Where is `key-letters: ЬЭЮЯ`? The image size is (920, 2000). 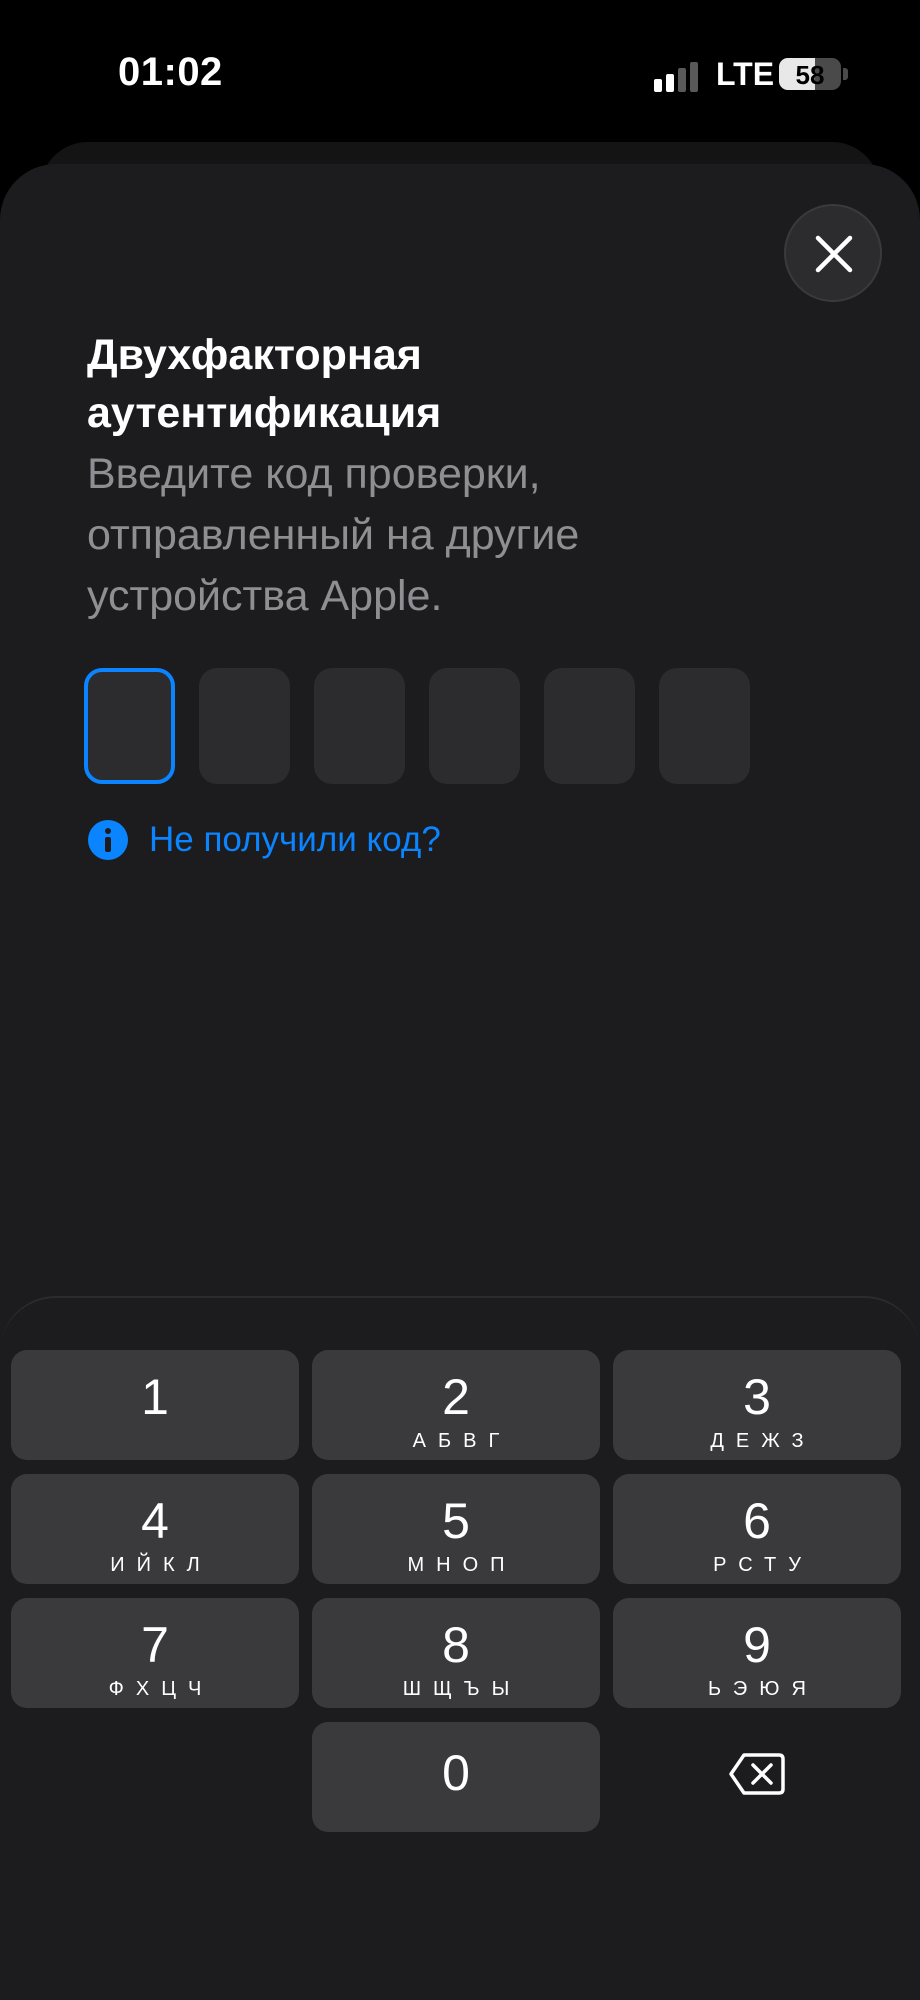
key-letters: ЬЭЮЯ is located at coordinates (763, 1689).